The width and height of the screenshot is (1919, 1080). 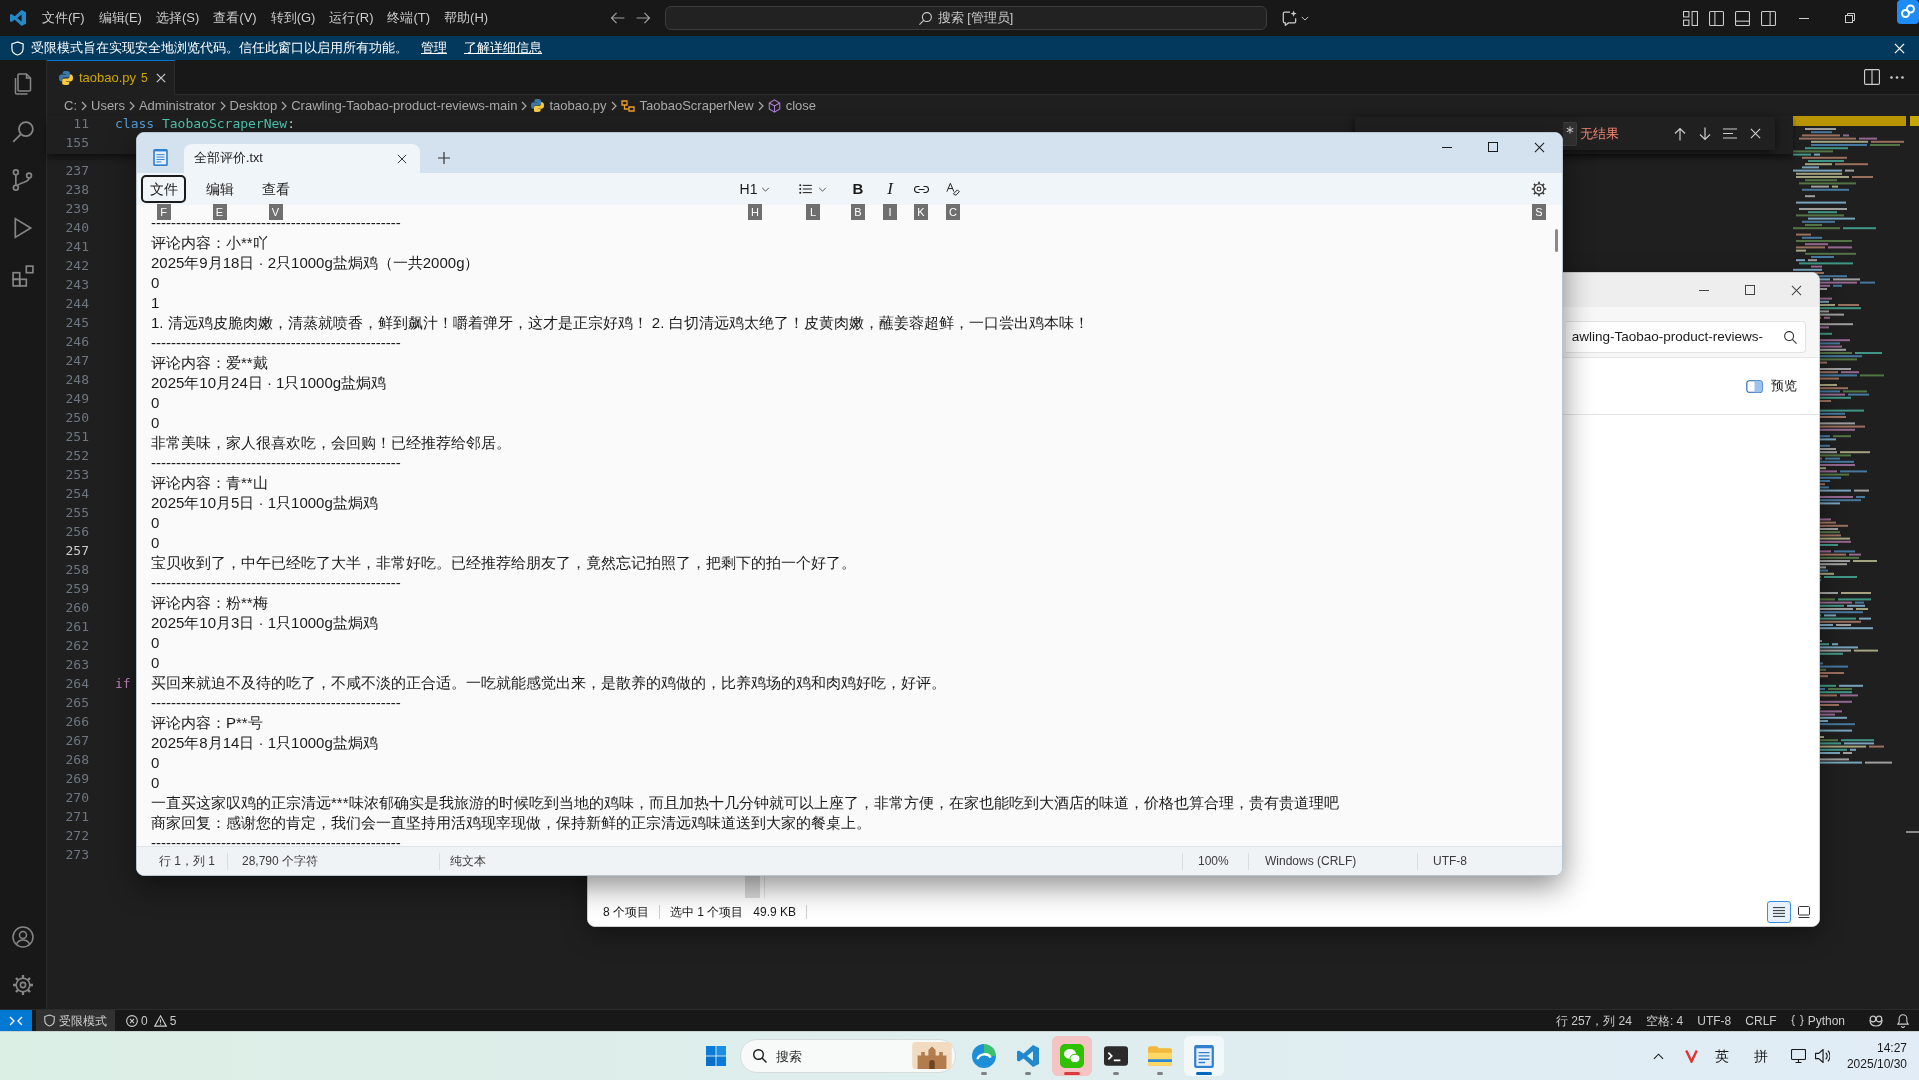 I want to click on menu-item: 终端(T), so click(x=409, y=18).